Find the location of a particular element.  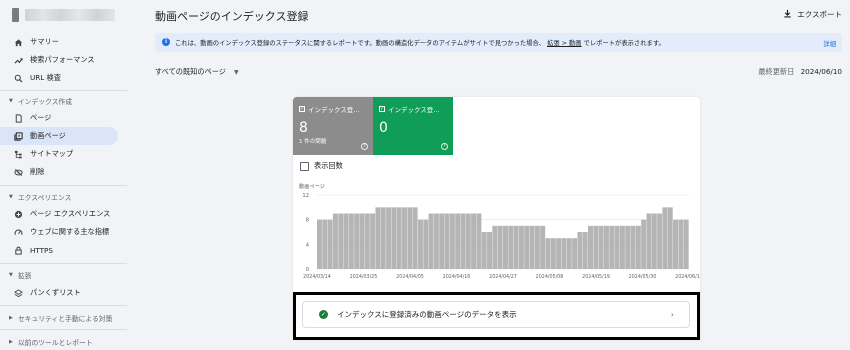

sidebar-item-core-web-vitals: ウェブに関する主な指標 is located at coordinates (59, 232).